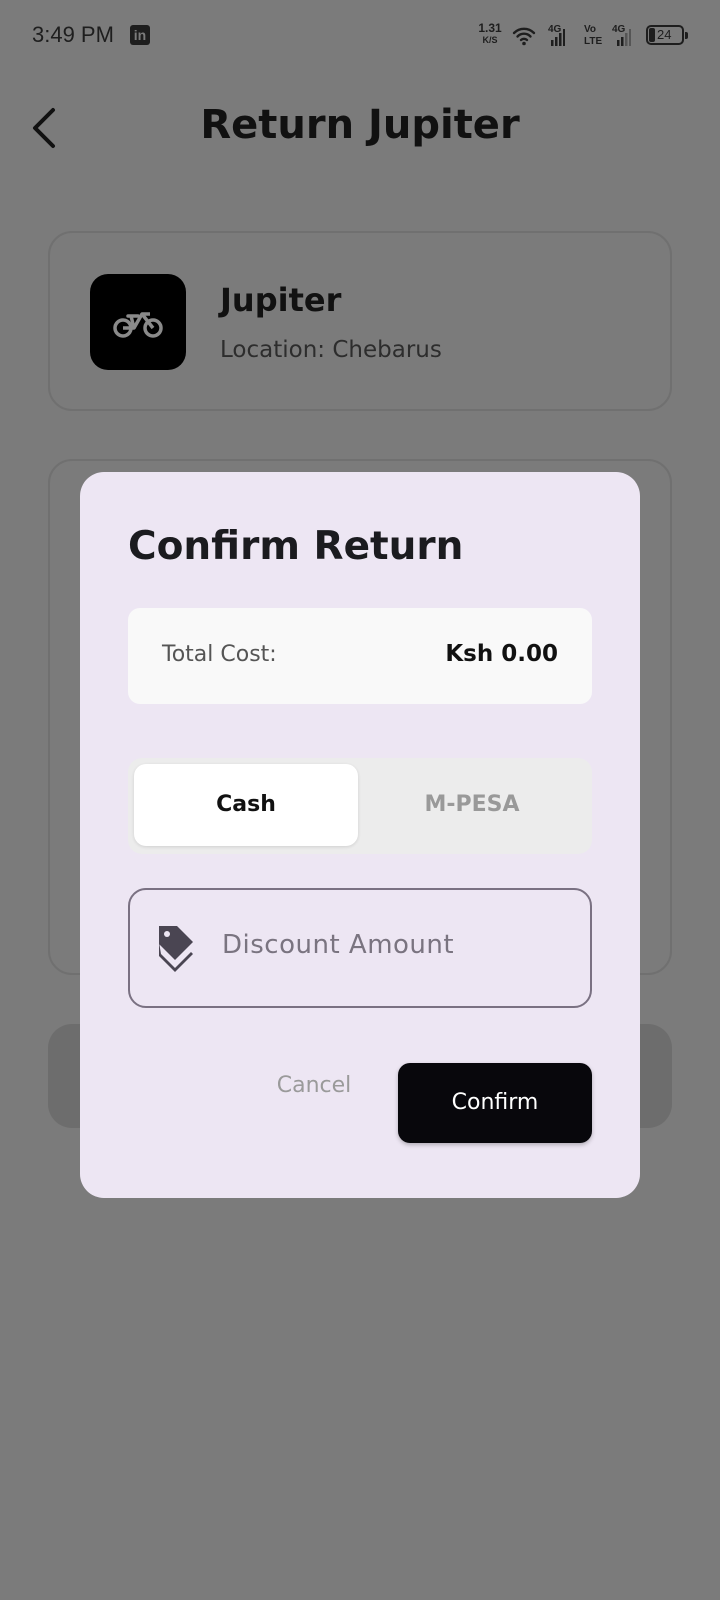 The height and width of the screenshot is (1600, 720). Describe the element at coordinates (138, 325) in the screenshot. I see `scooter-icon` at that location.